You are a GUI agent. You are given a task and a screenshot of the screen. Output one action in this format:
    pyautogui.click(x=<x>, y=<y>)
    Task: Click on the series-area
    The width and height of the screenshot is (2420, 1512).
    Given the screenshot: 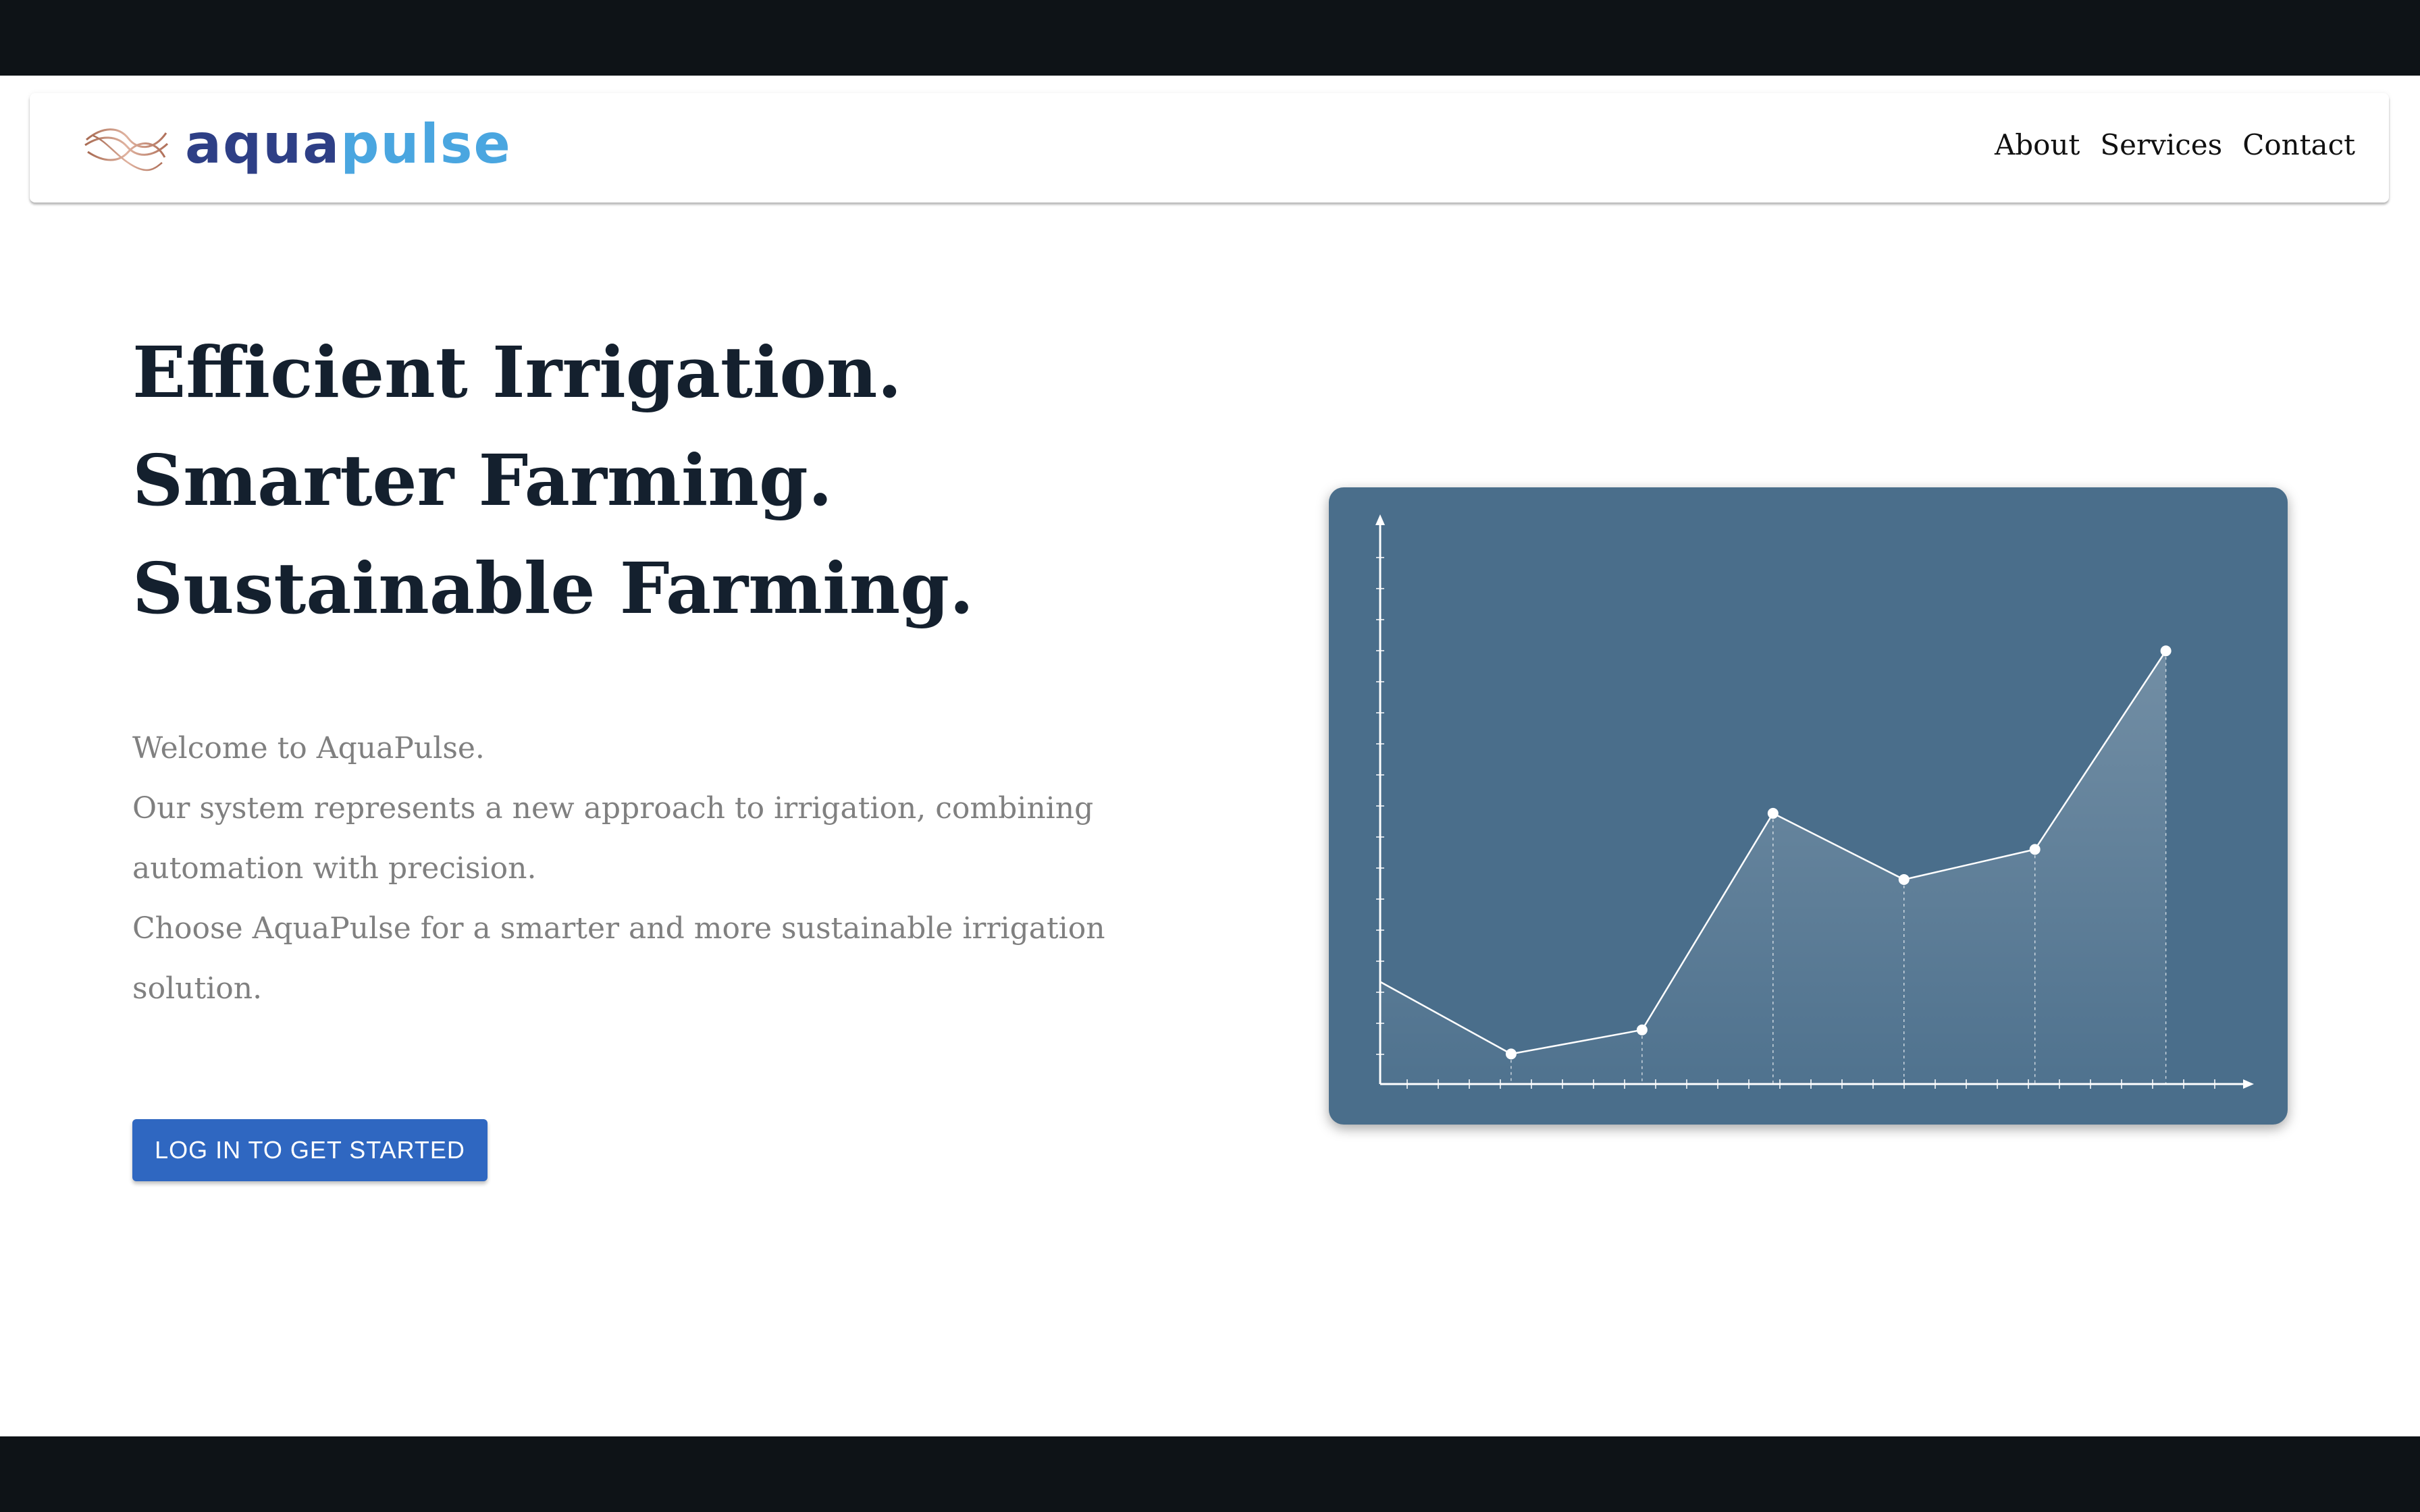 What is the action you would take?
    pyautogui.click(x=1773, y=868)
    